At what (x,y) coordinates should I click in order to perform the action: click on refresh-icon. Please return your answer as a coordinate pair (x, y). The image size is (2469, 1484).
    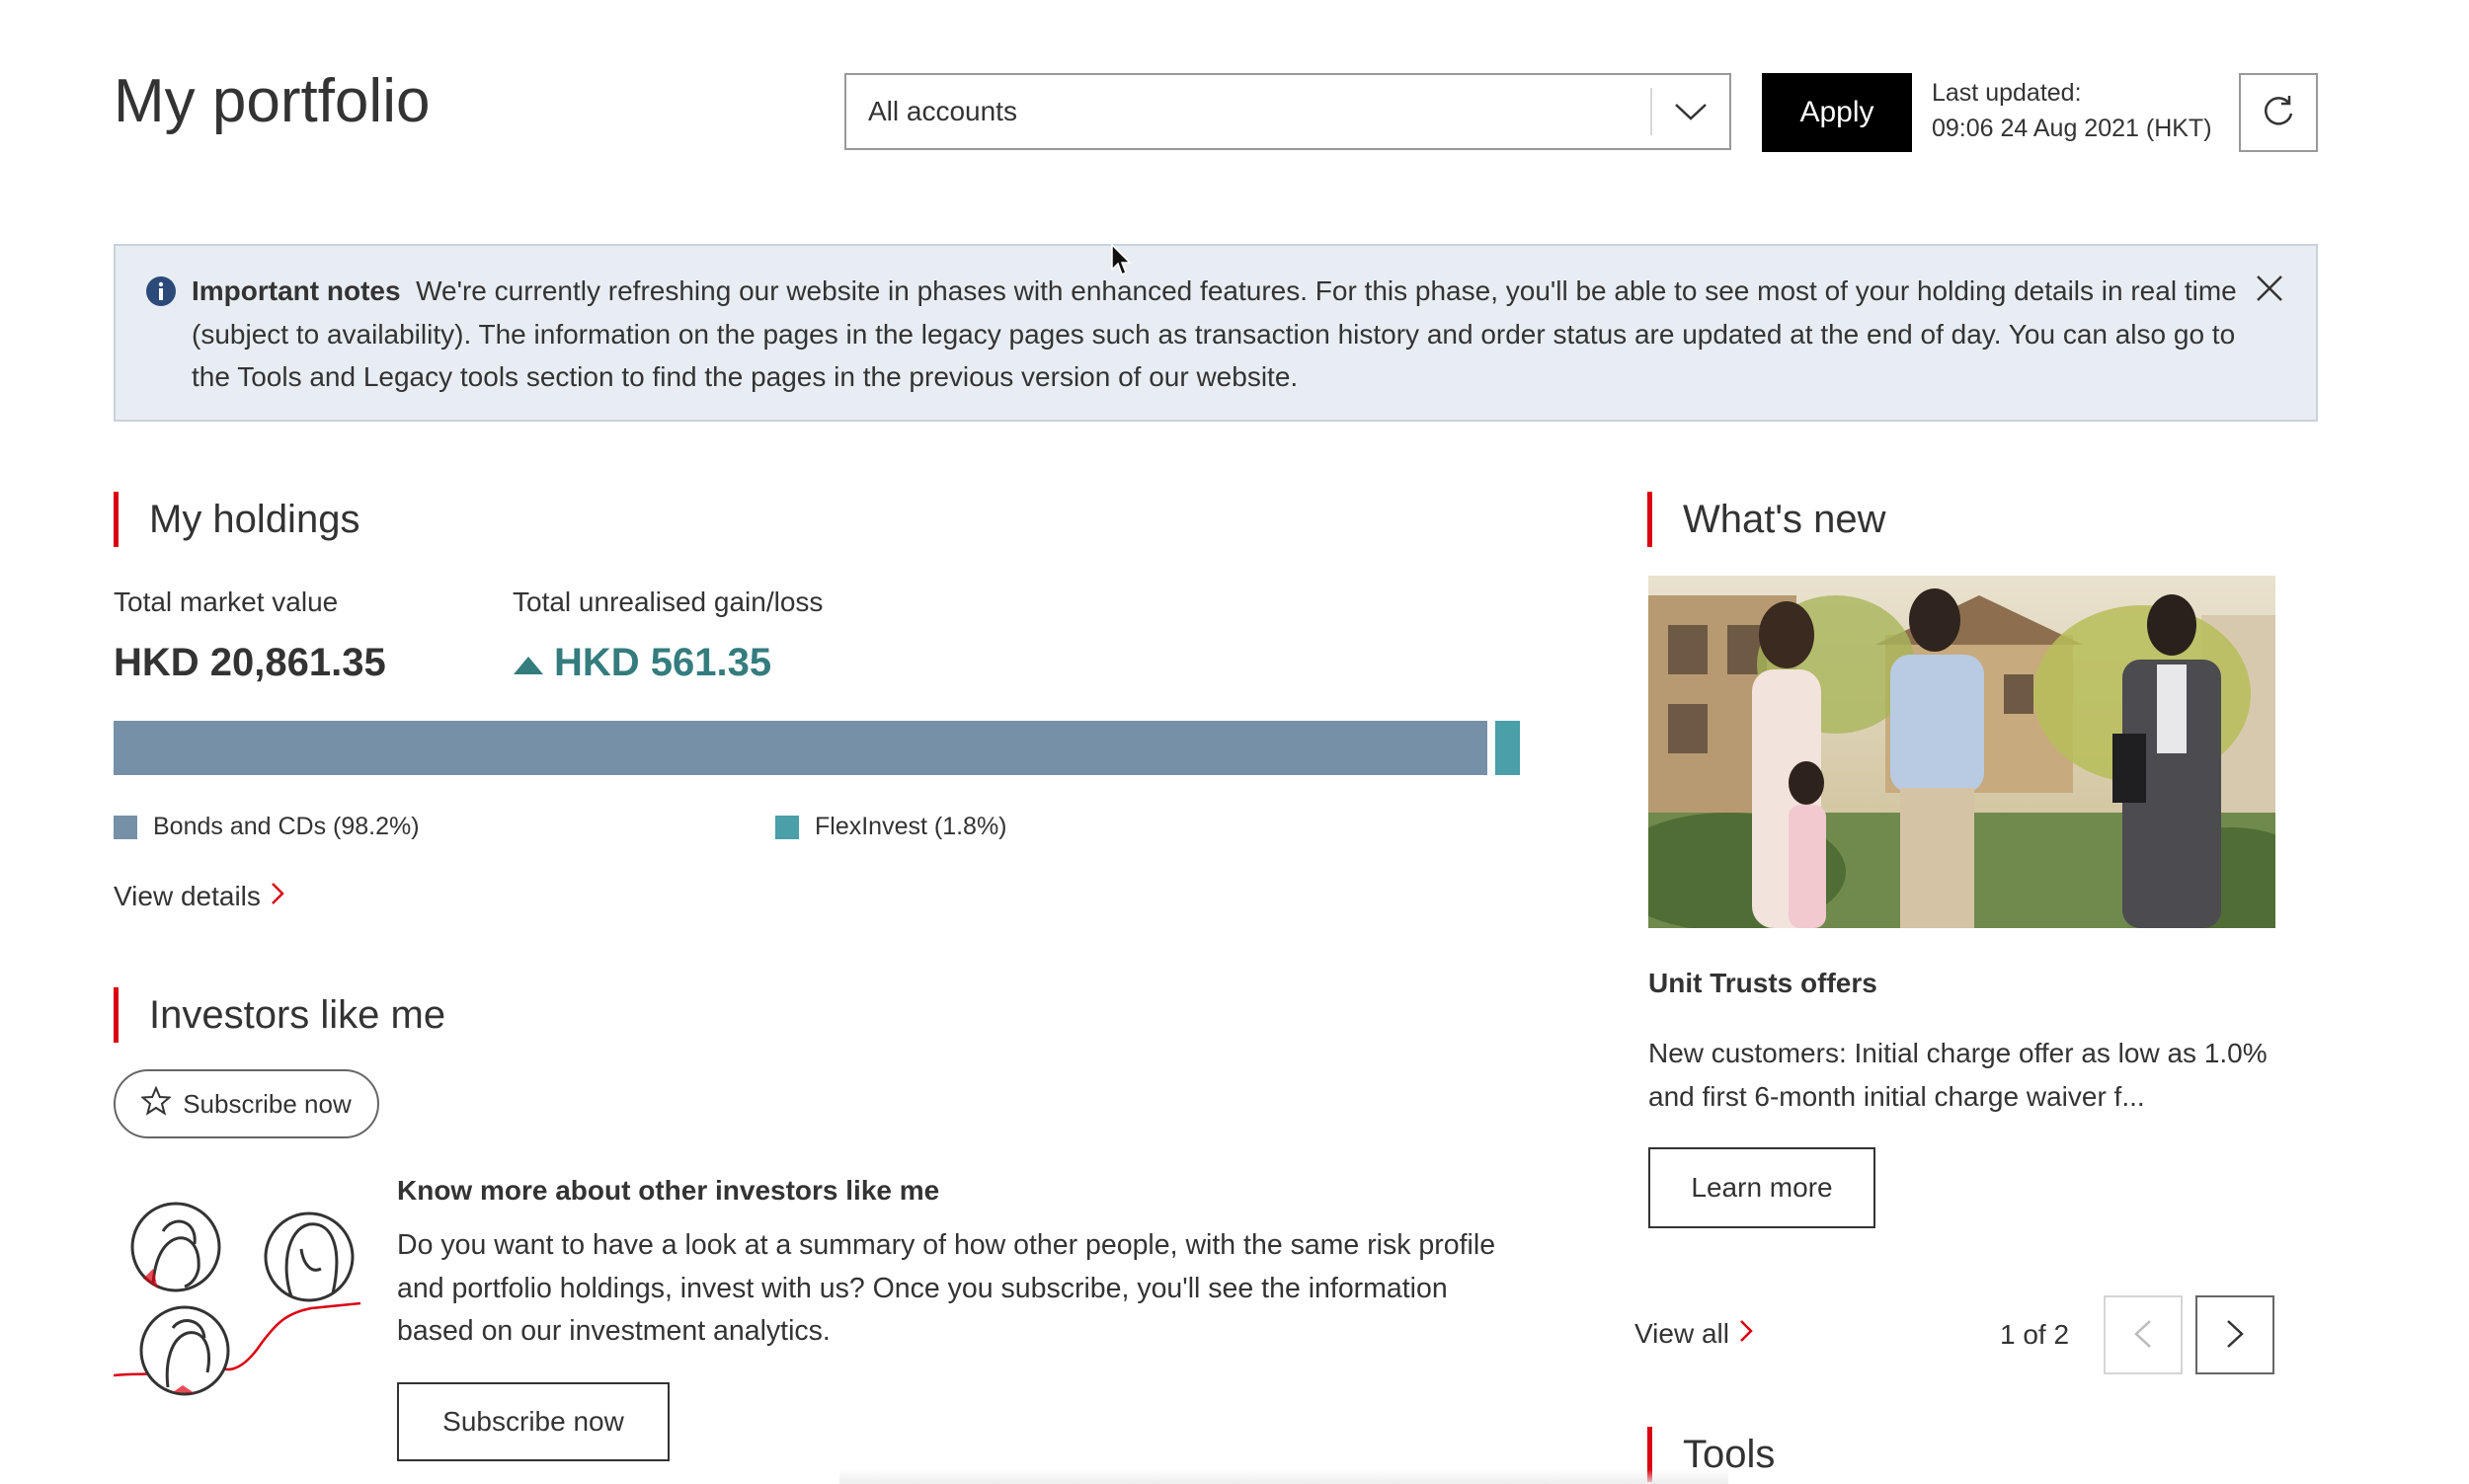
    Looking at the image, I should click on (2278, 113).